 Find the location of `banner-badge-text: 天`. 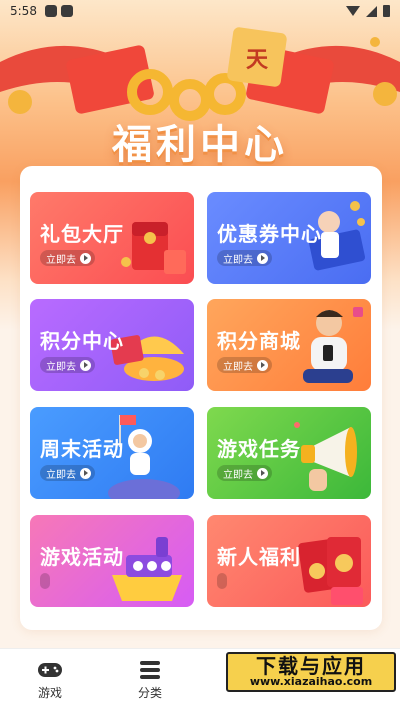

banner-badge-text: 天 is located at coordinates (257, 60).